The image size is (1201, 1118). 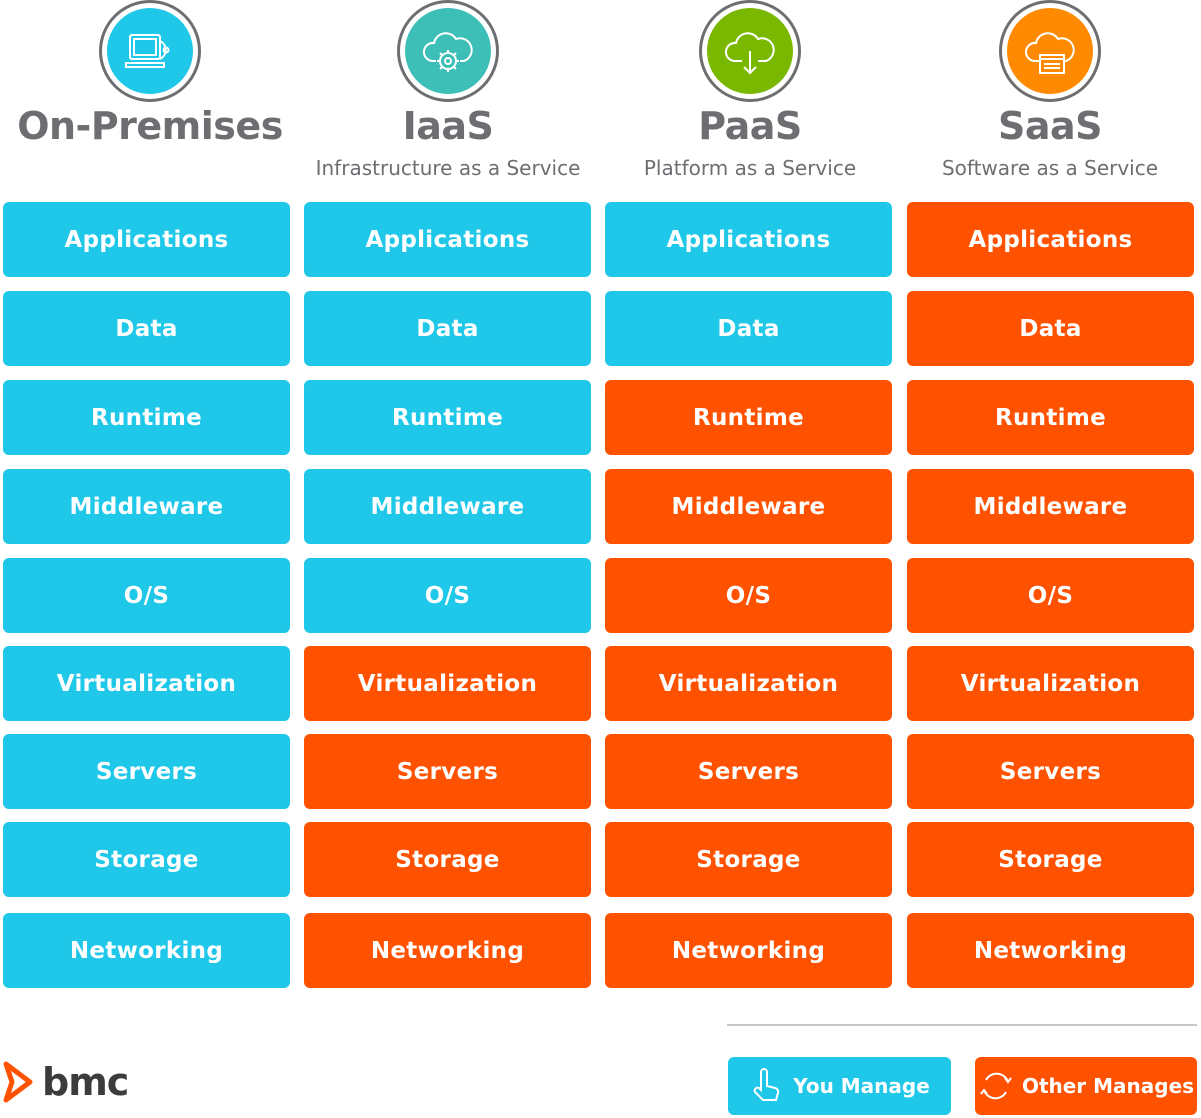 I want to click on layer-box-on-premises-os: O/S, so click(x=146, y=595).